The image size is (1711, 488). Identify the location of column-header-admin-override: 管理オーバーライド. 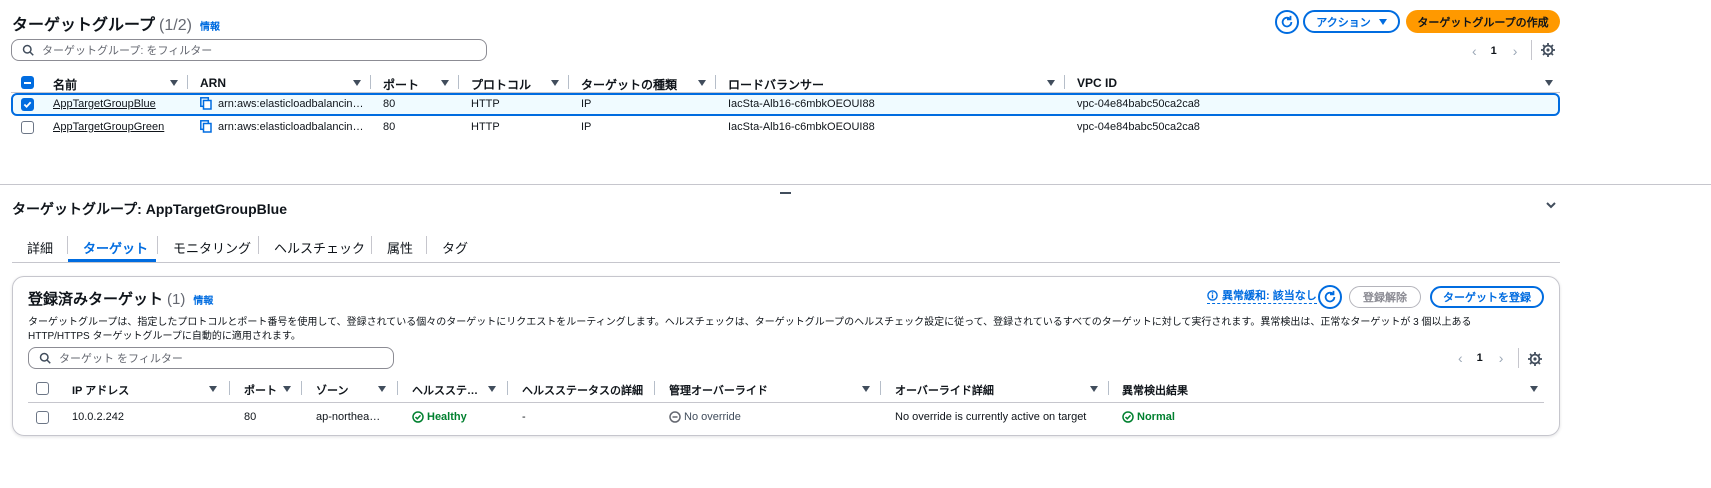
(718, 390).